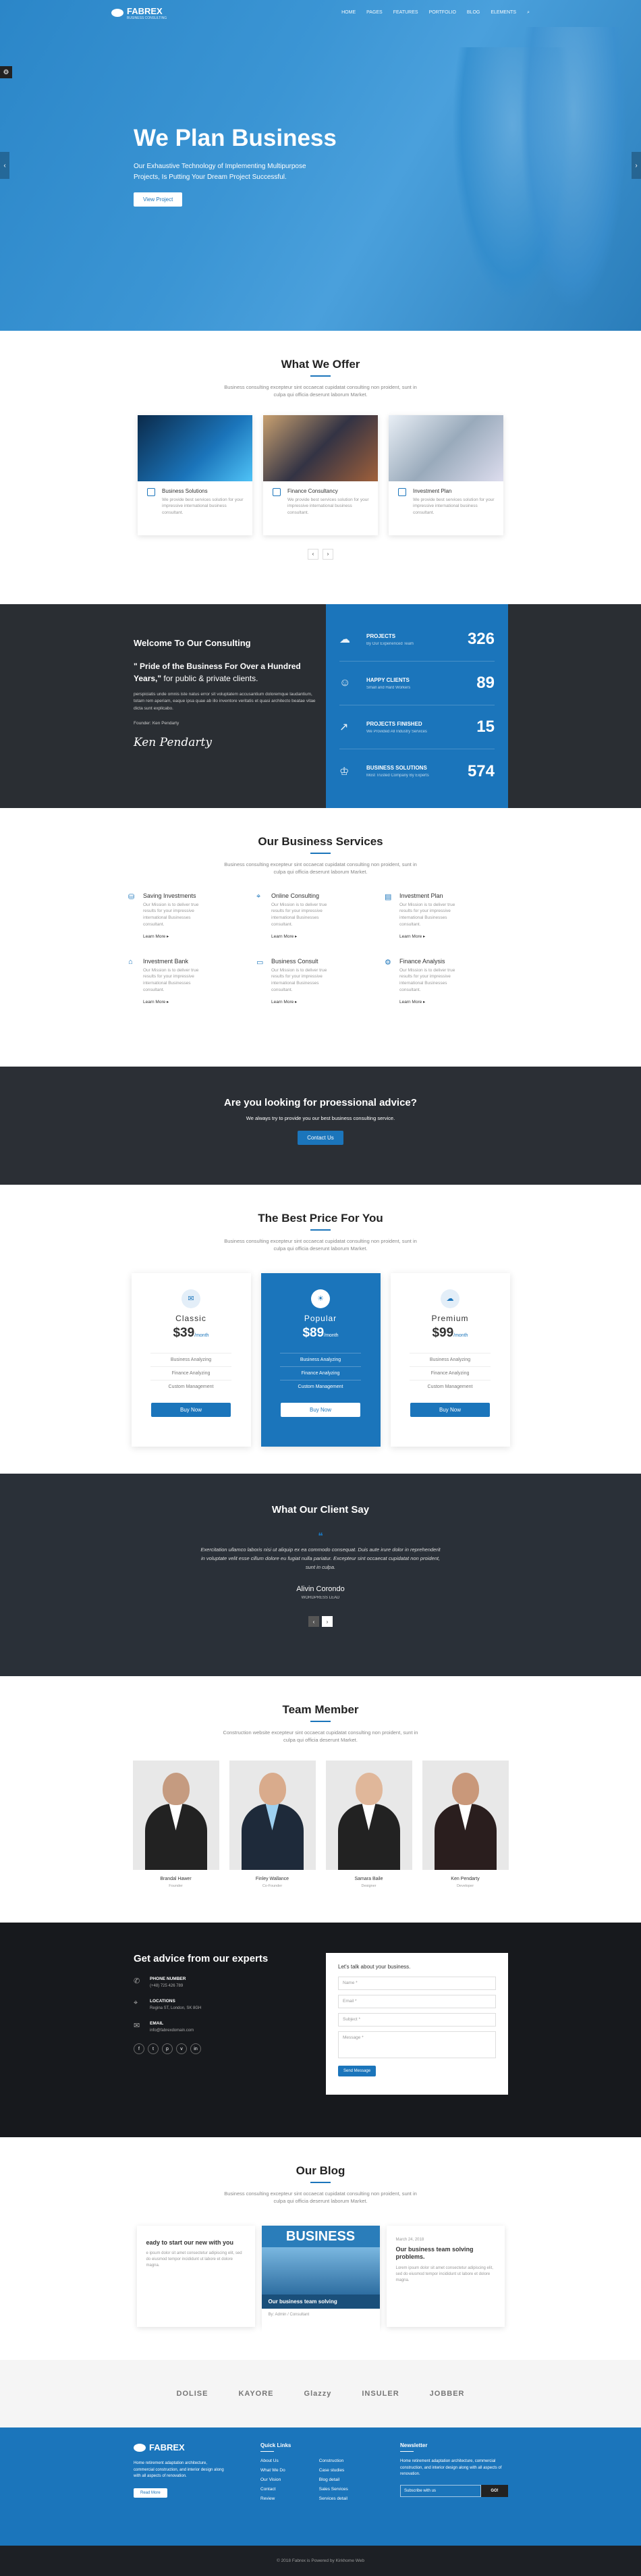 The width and height of the screenshot is (641, 2576). Describe the element at coordinates (417, 2002) in the screenshot. I see `email-field: Email *` at that location.